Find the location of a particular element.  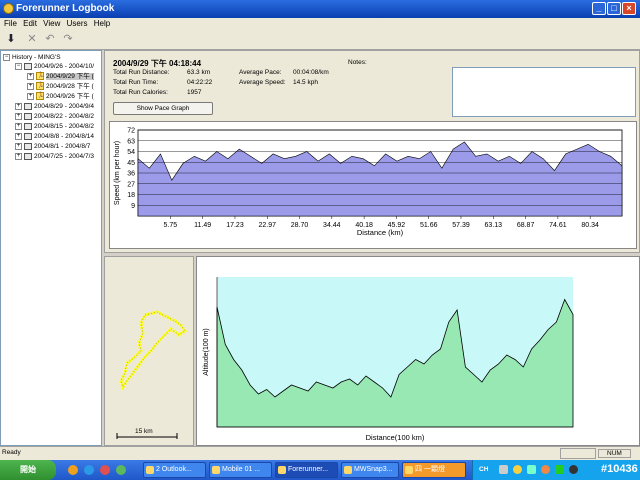

y-axis-label: Speed (km per hour) is located at coordinates (117, 173).